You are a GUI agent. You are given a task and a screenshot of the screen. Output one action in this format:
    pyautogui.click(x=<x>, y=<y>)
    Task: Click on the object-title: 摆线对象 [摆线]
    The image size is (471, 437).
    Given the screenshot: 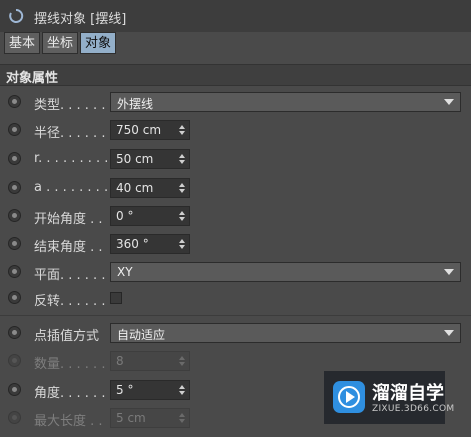 What is the action you would take?
    pyautogui.click(x=80, y=19)
    